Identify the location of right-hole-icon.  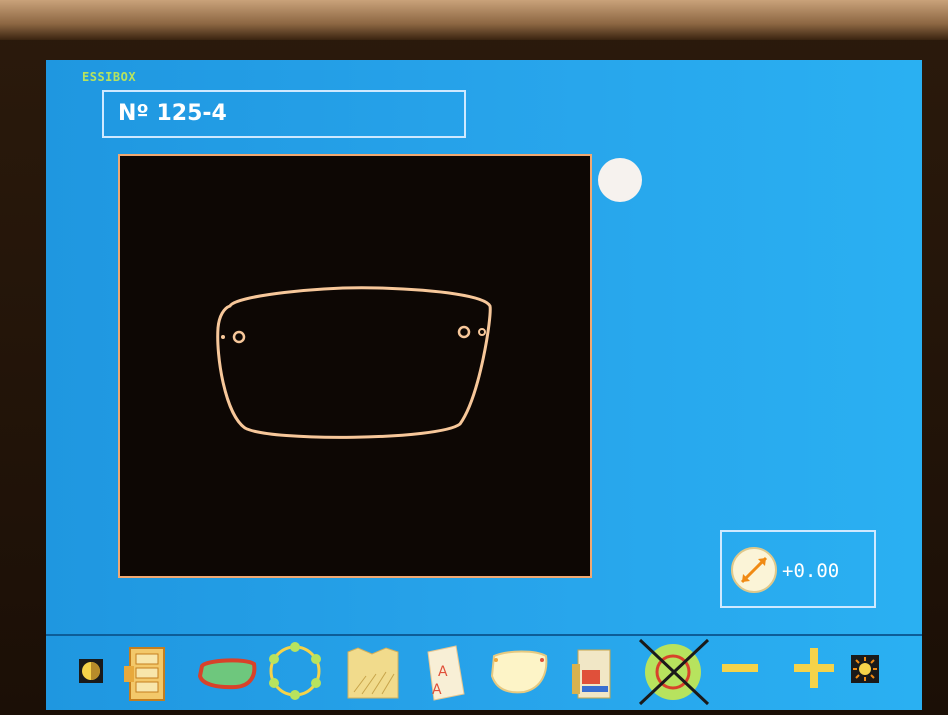
(464, 332).